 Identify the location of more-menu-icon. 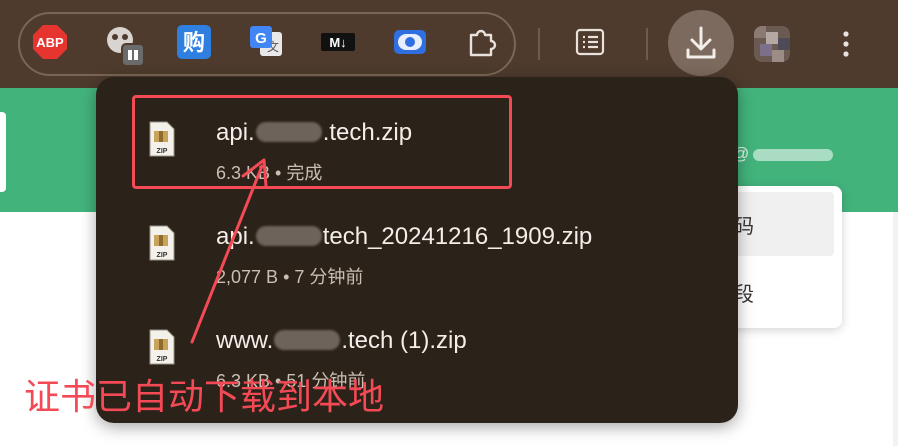
(846, 44).